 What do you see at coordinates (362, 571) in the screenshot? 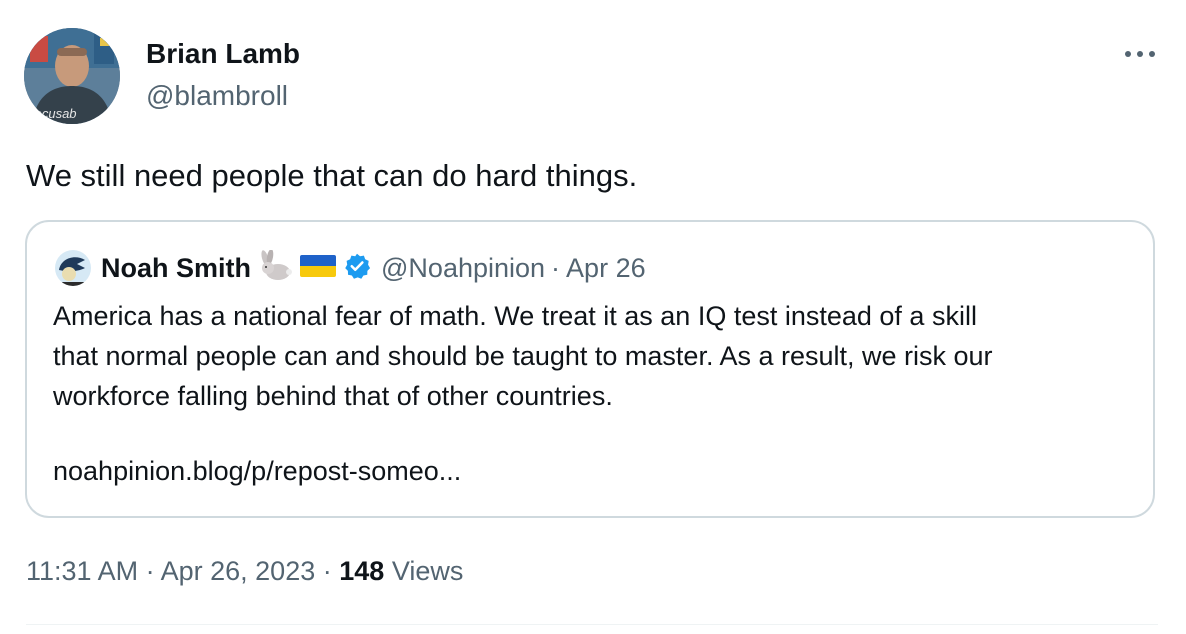
I see `views-count: 148` at bounding box center [362, 571].